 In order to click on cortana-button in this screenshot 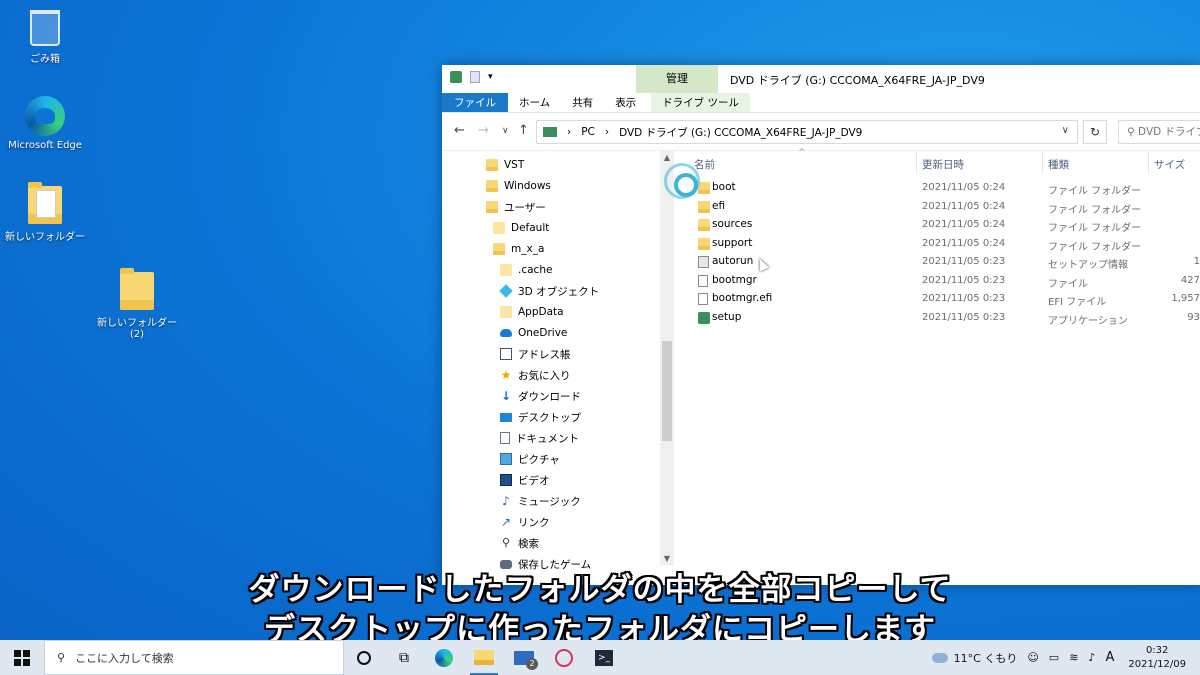, I will do `click(364, 657)`.